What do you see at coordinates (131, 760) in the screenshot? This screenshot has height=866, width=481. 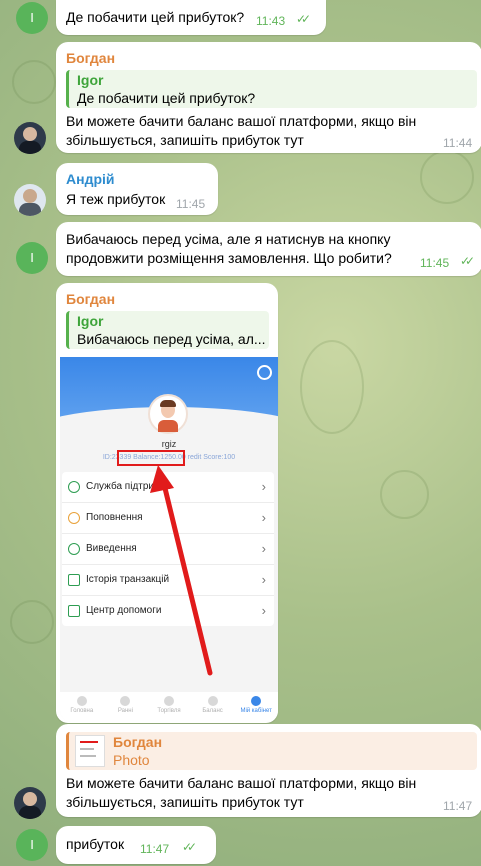 I see `quote-text: Photo` at bounding box center [131, 760].